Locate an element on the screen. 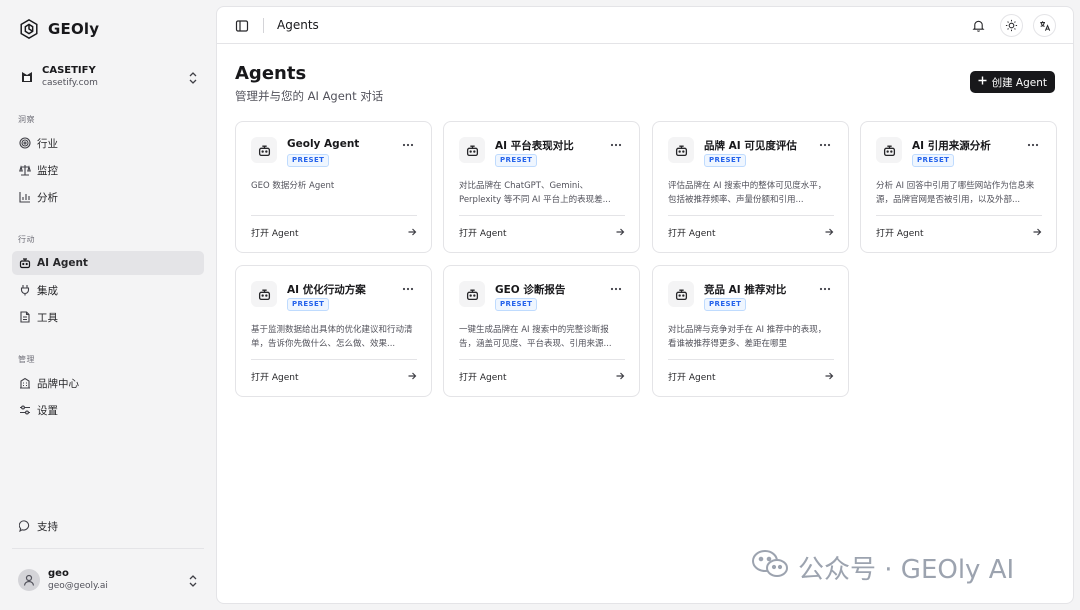 This screenshot has width=1080, height=610. sidebar-item-brand-center: 品牌中心 is located at coordinates (108, 383).